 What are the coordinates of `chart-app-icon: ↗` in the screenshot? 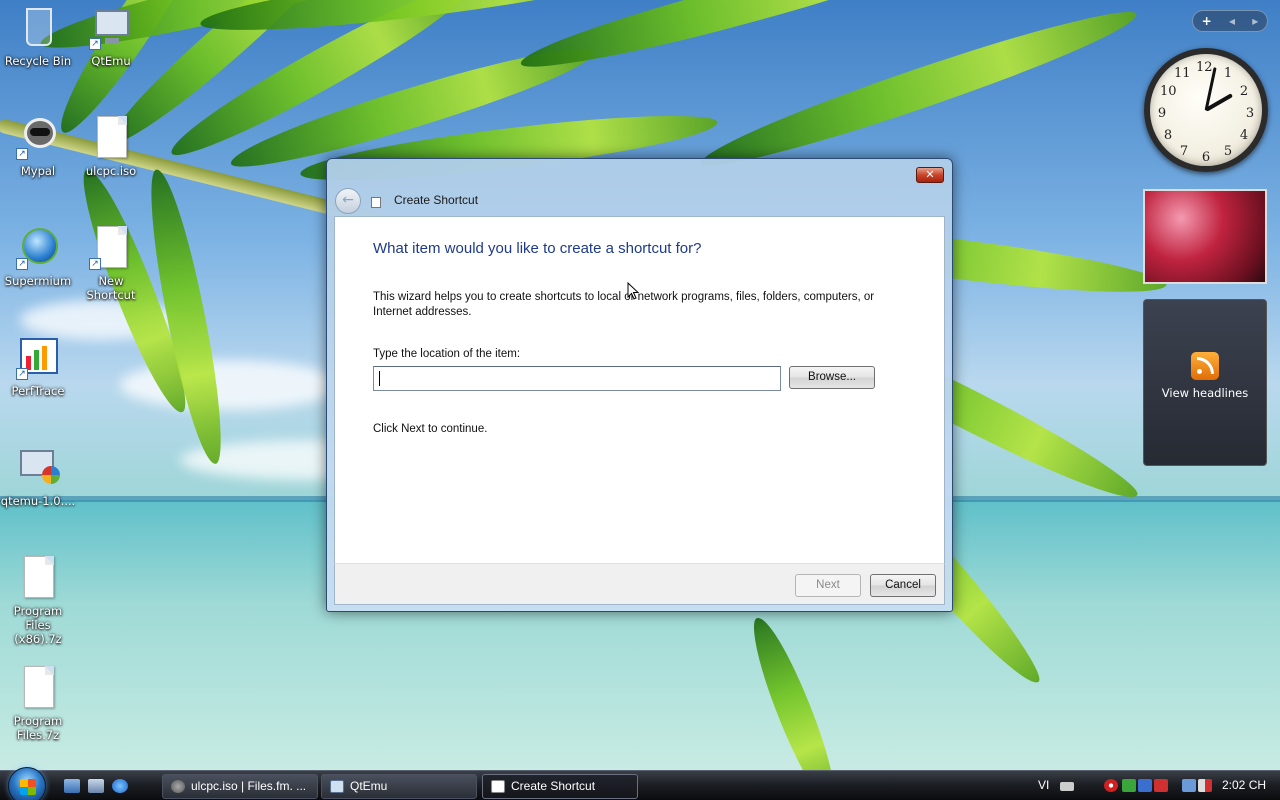 It's located at (38, 358).